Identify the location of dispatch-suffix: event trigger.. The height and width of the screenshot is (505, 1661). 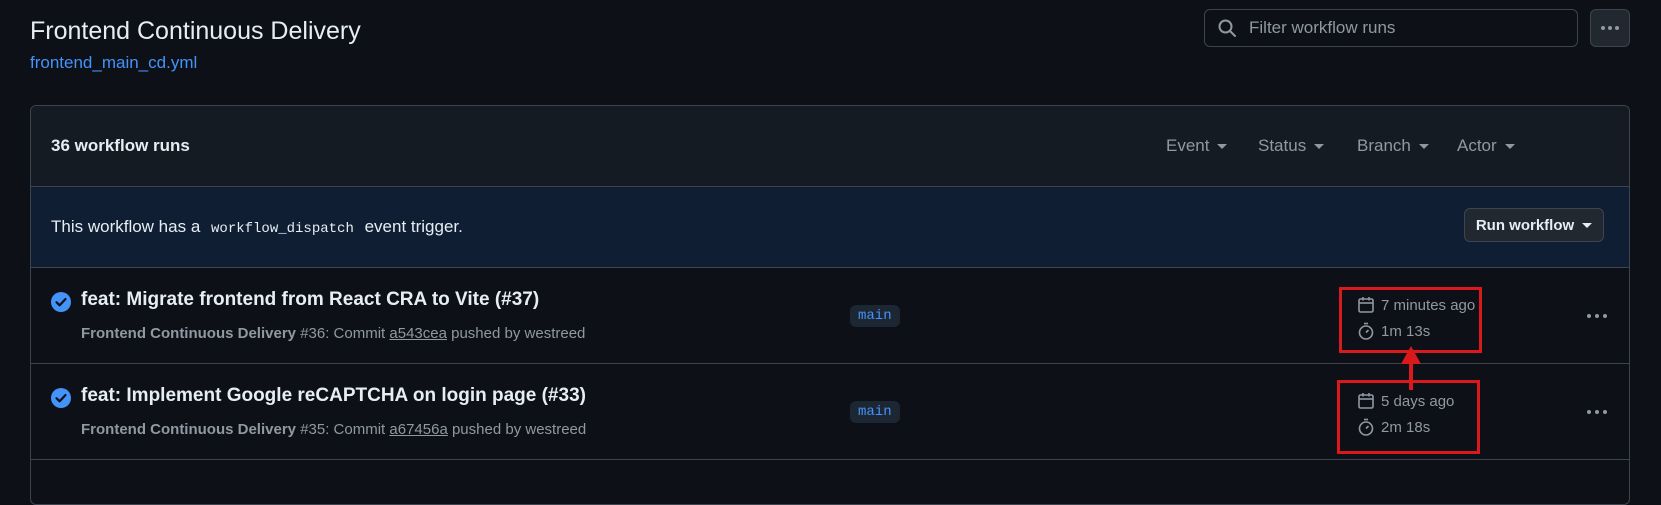
(413, 226).